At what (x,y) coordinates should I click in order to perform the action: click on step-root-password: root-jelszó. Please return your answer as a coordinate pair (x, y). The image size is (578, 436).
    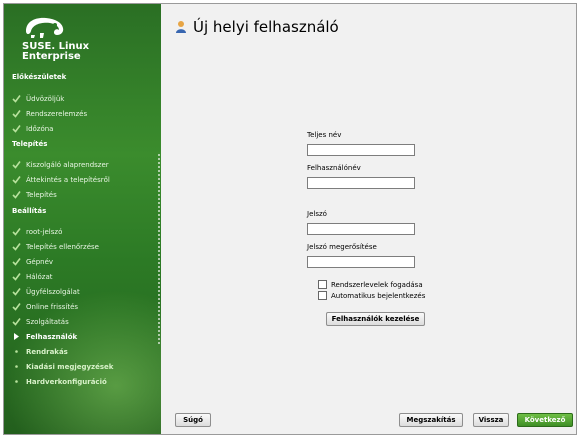
    Looking at the image, I should click on (37, 231).